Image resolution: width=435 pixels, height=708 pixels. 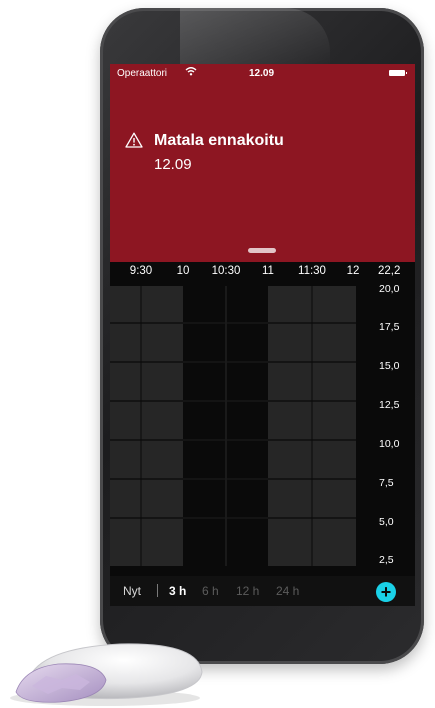 I want to click on wifi-icon, so click(x=191, y=71).